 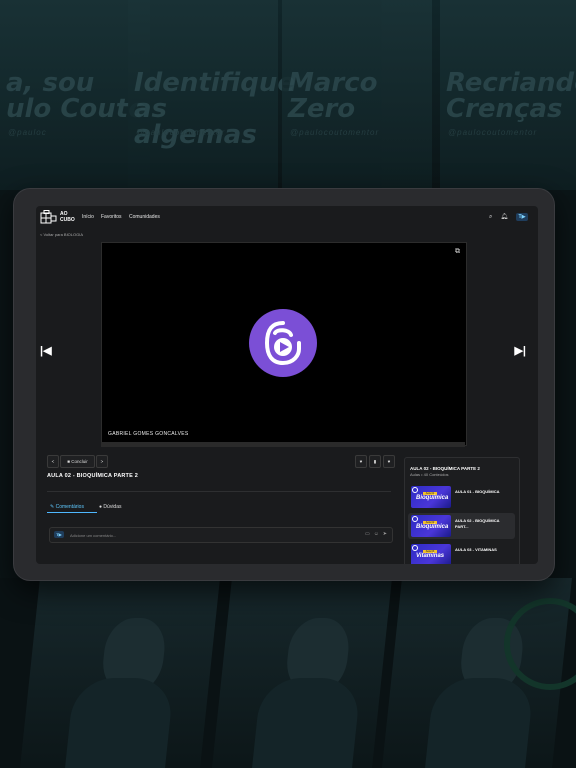 What do you see at coordinates (111, 217) in the screenshot?
I see `nav-link-favoritos: Favoritos` at bounding box center [111, 217].